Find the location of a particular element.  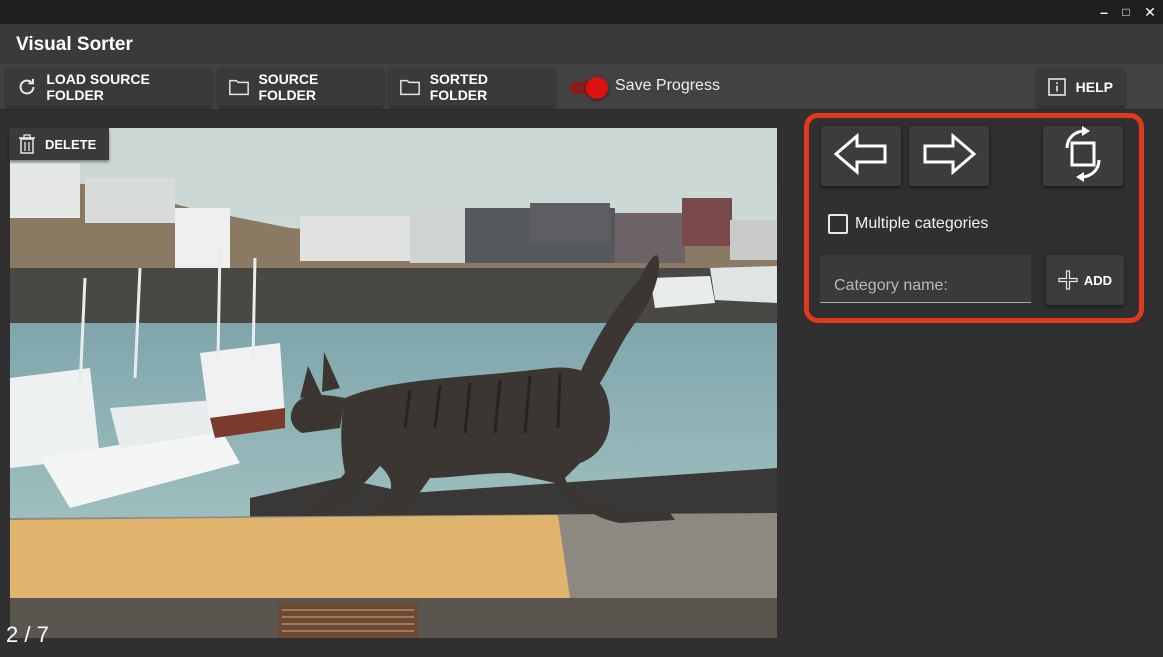

previous-button is located at coordinates (861, 156).